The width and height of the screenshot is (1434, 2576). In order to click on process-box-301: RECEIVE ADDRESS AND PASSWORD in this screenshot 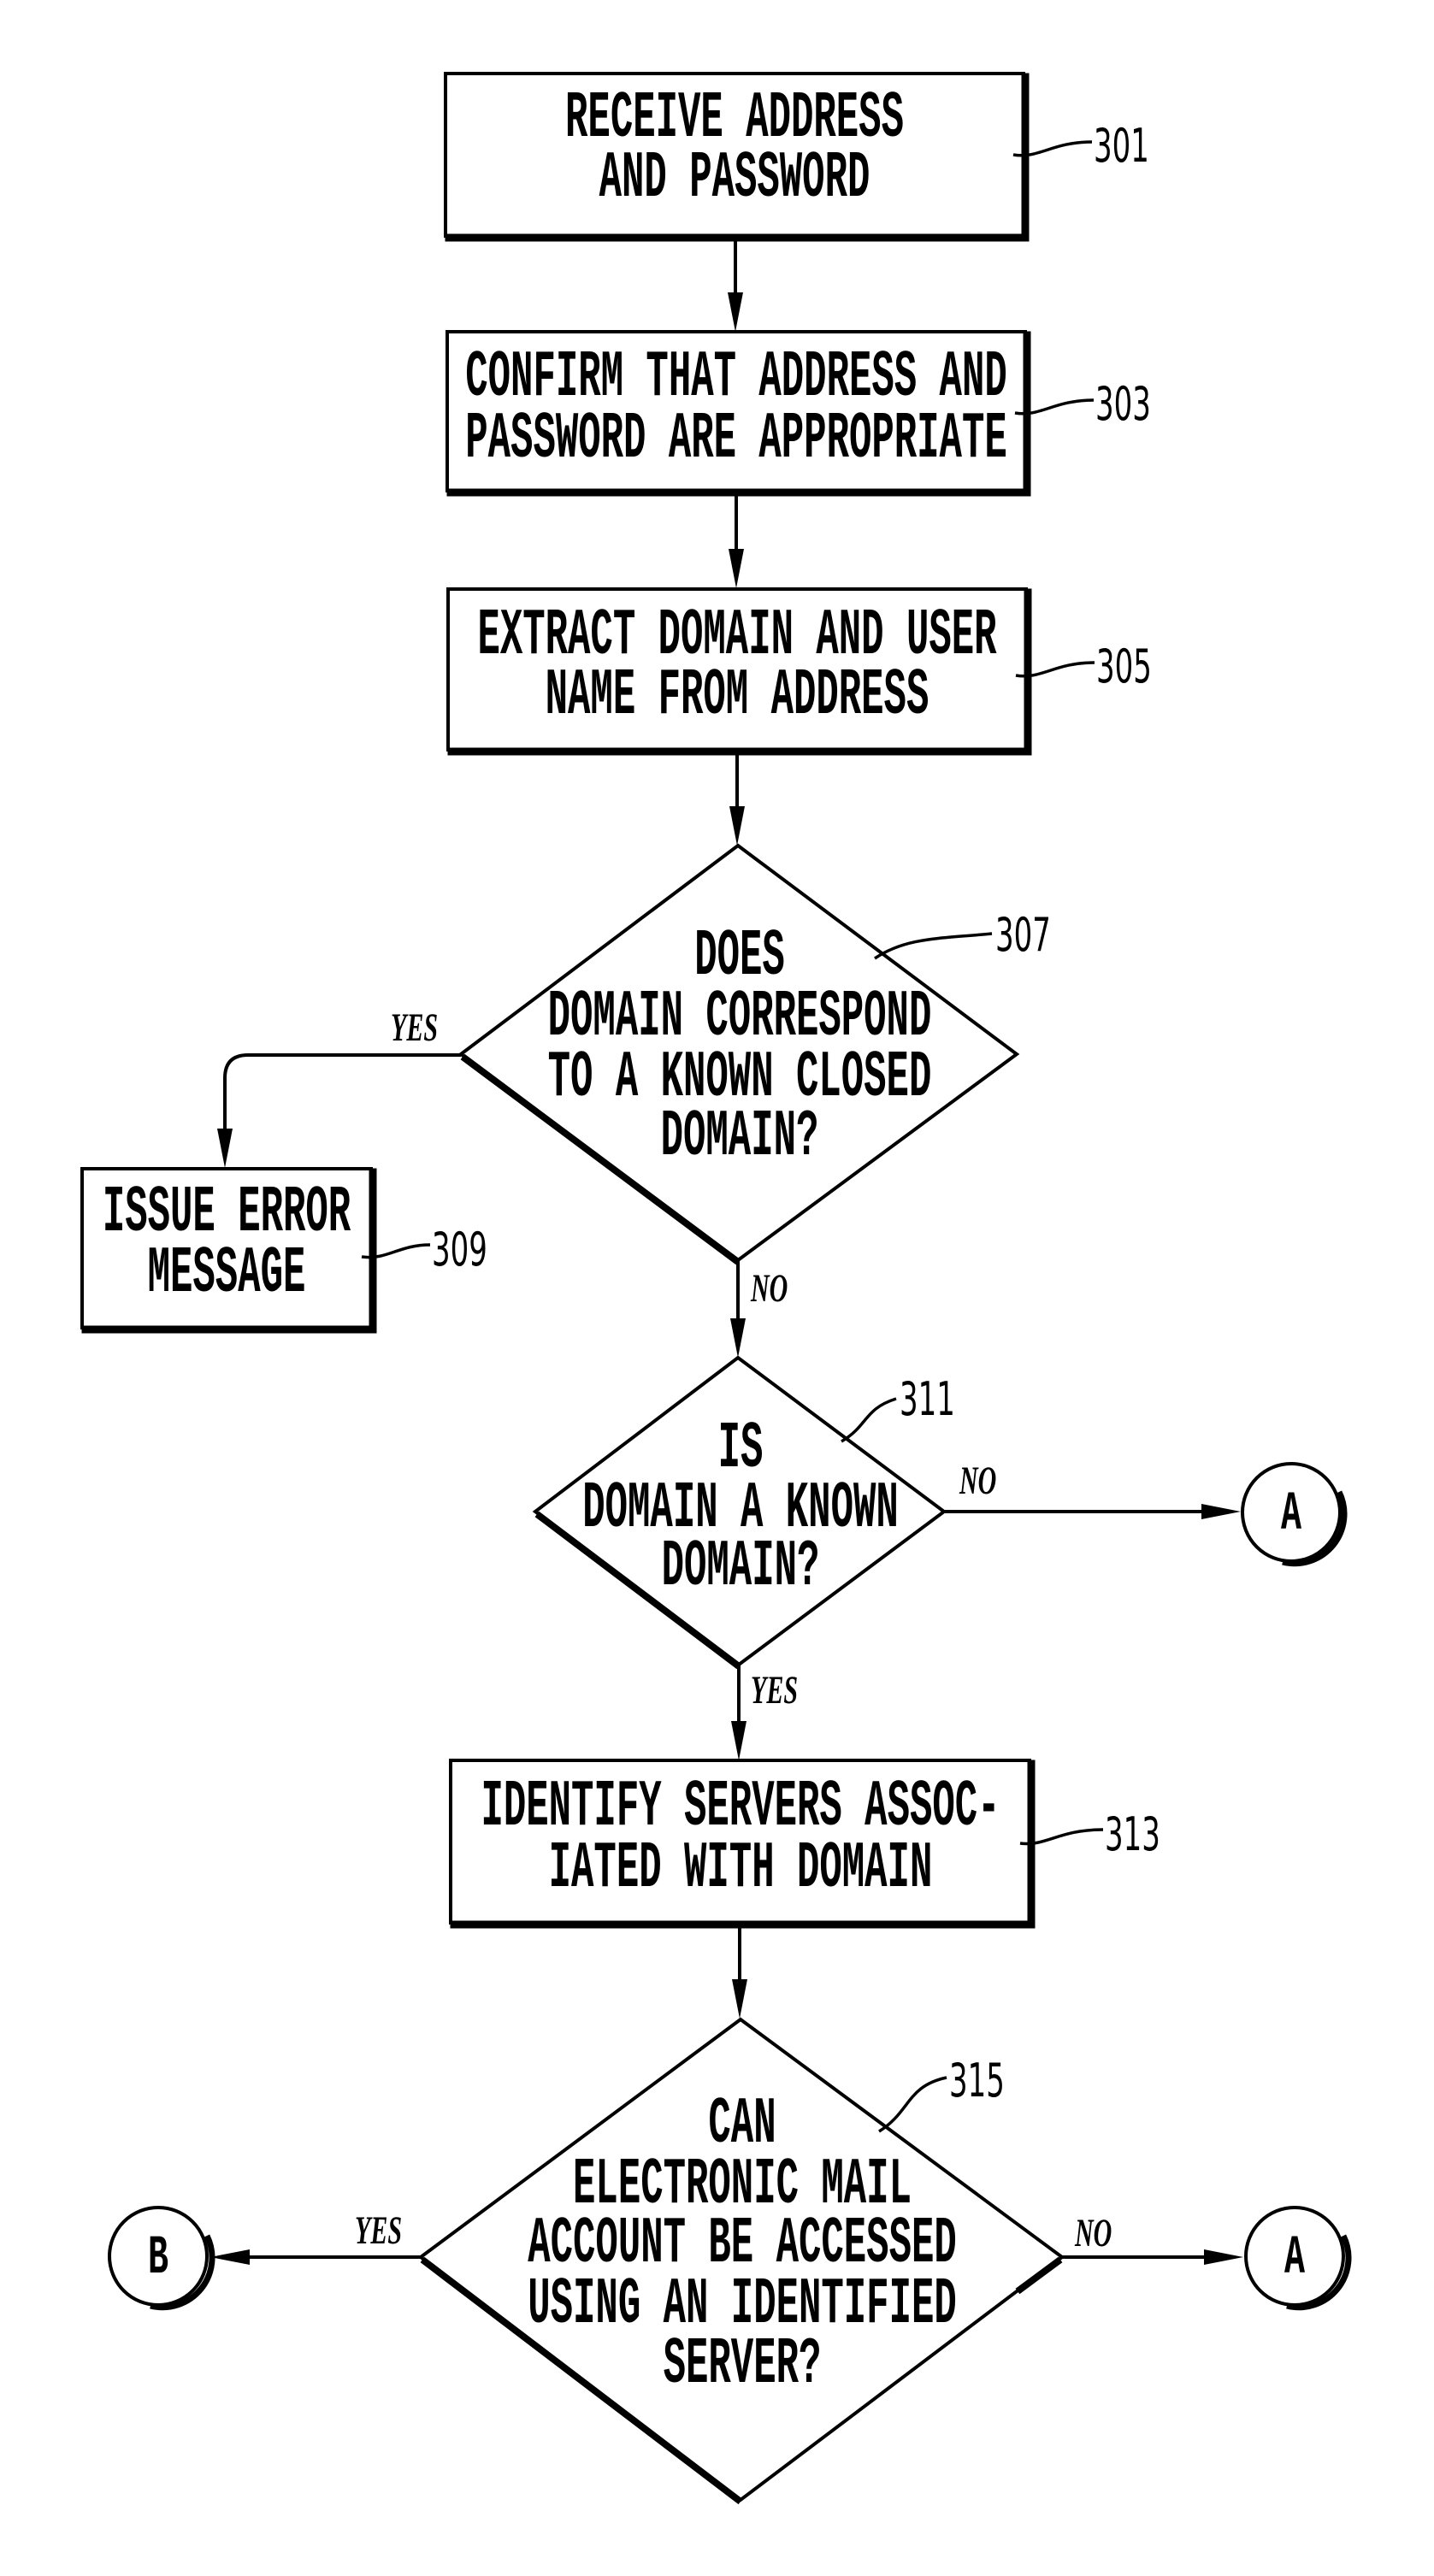, I will do `click(737, 157)`.